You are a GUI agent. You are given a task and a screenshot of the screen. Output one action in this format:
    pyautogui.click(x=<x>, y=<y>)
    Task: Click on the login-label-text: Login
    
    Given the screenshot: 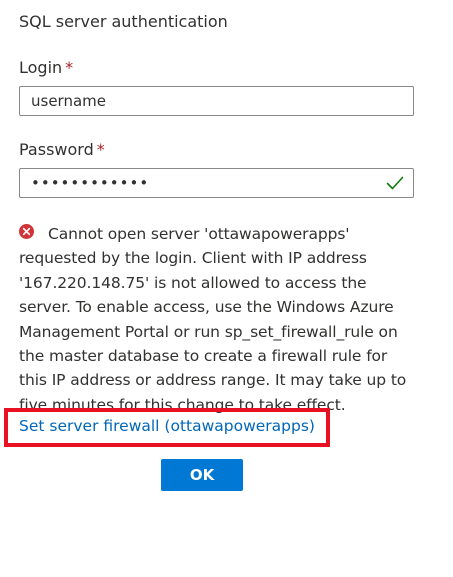 What is the action you would take?
    pyautogui.click(x=41, y=67)
    